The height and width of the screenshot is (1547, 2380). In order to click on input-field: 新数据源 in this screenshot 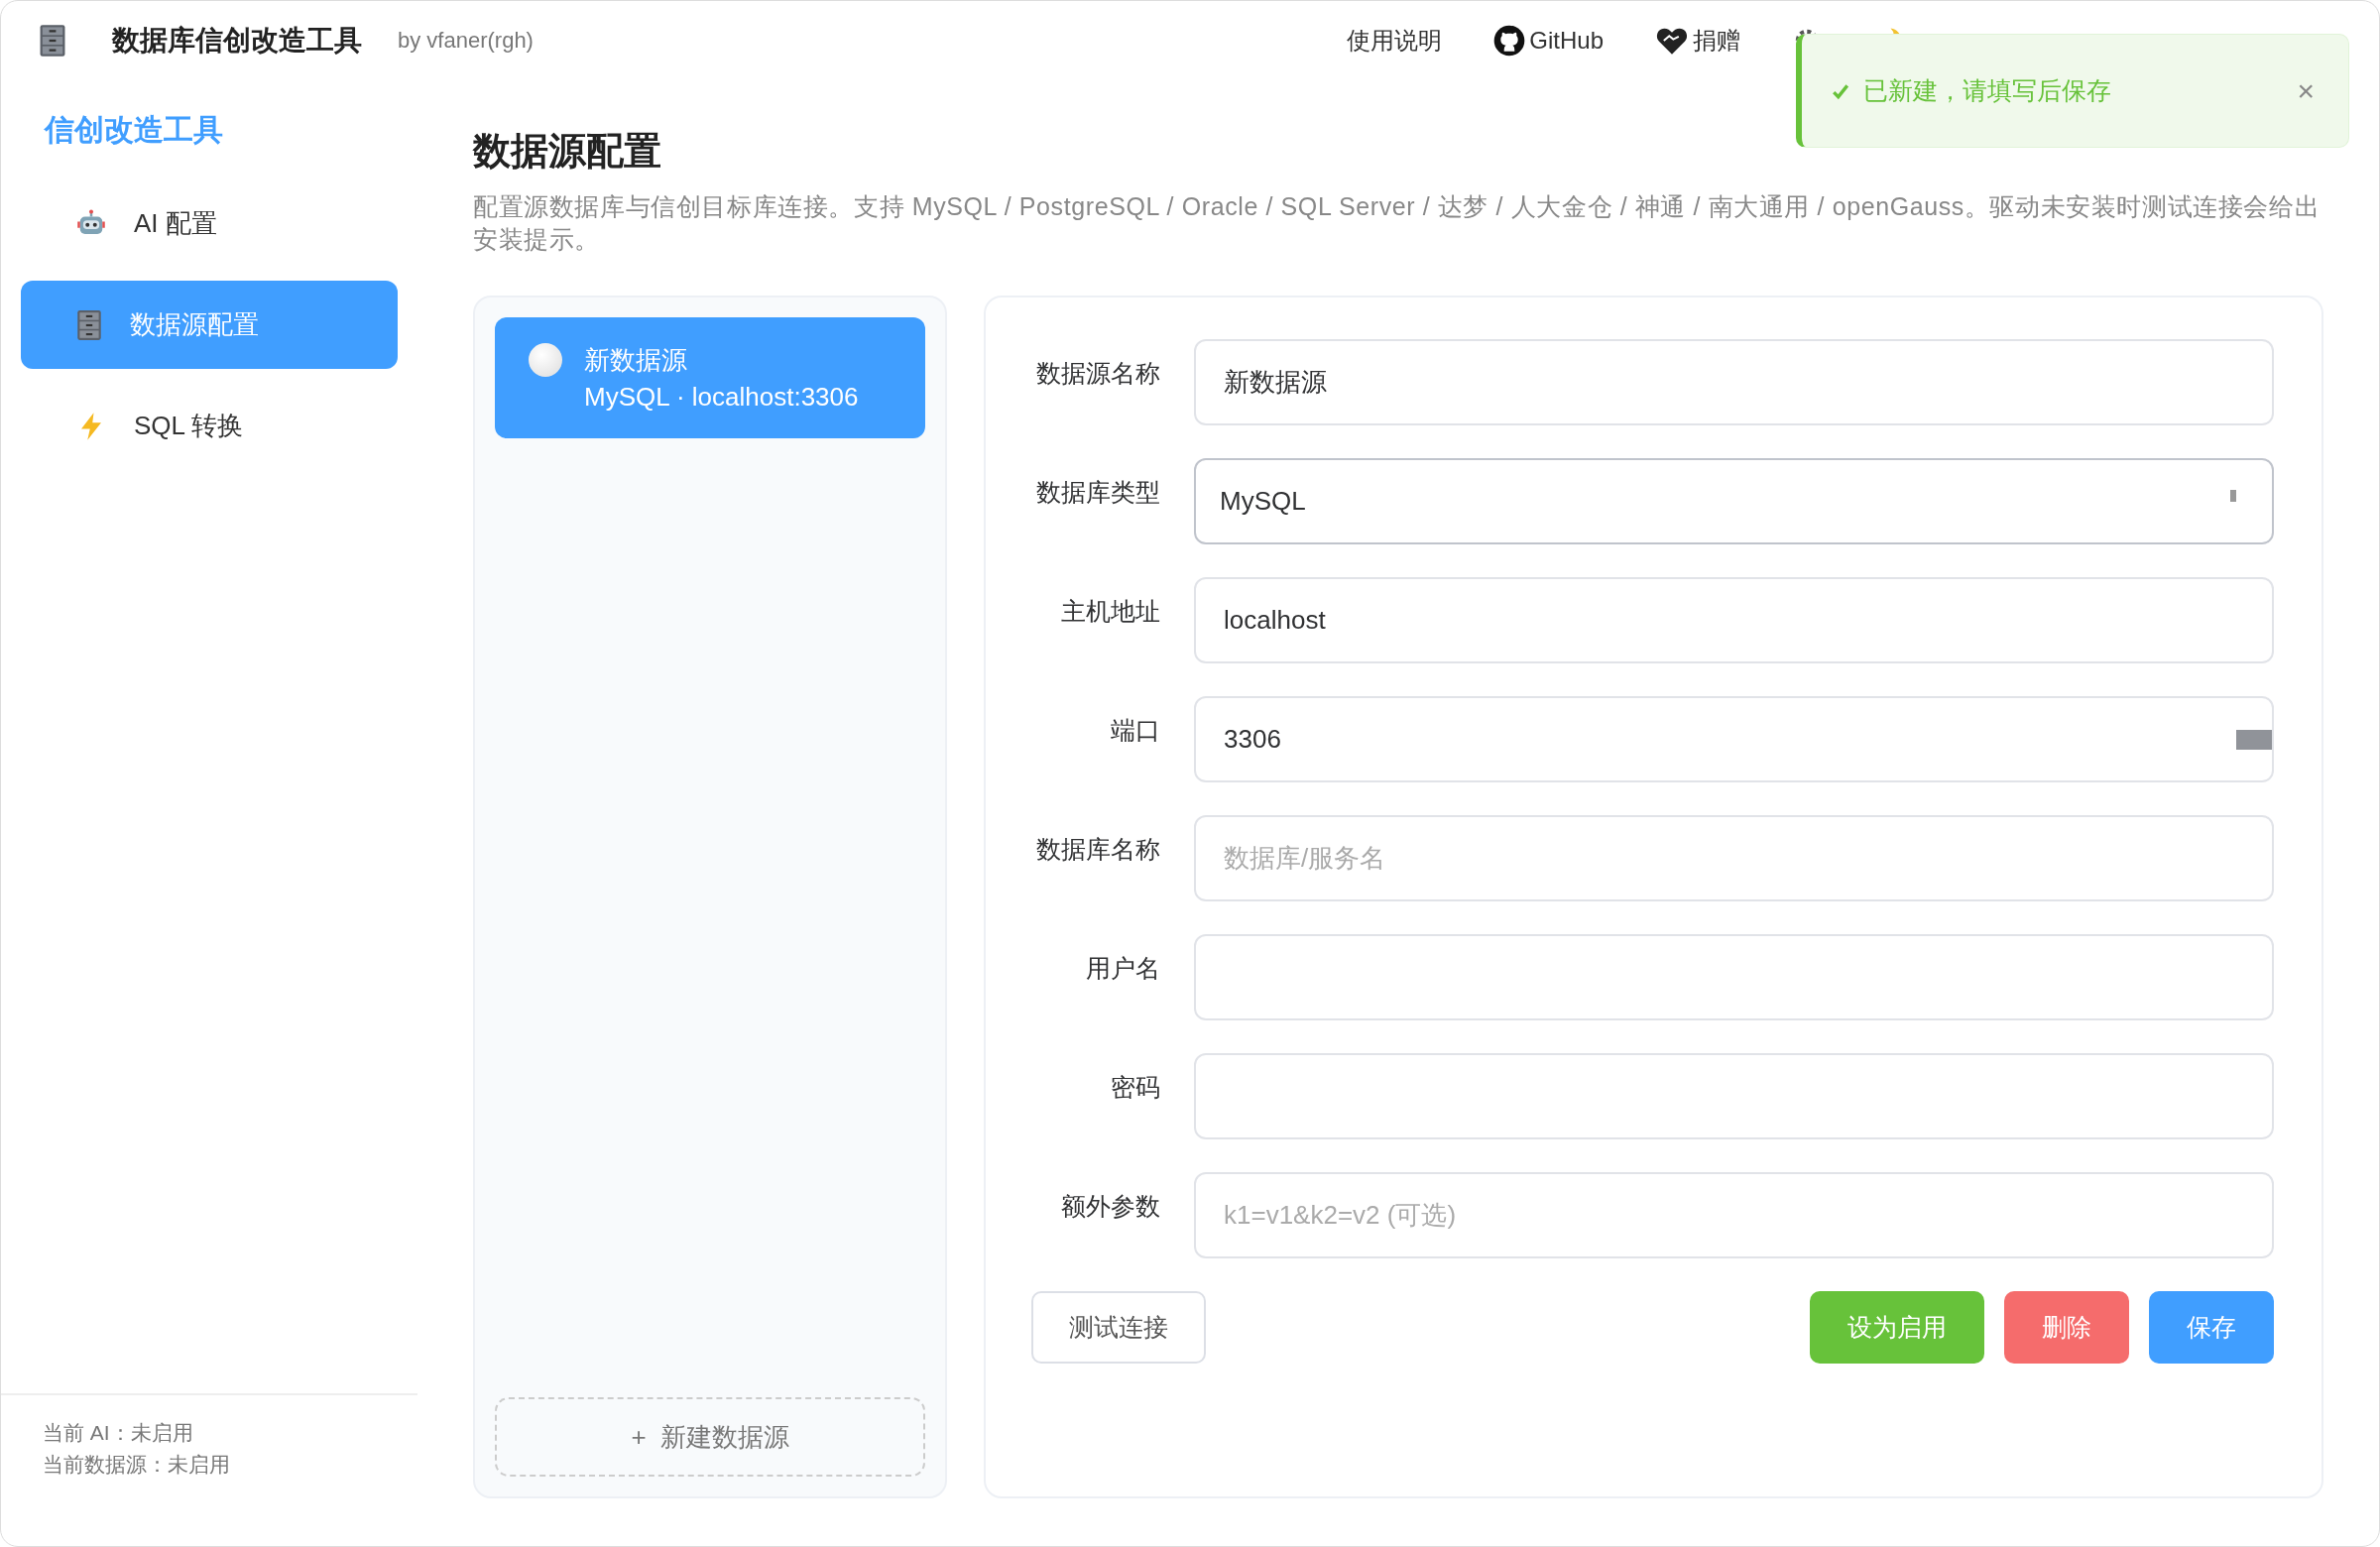, I will do `click(1734, 382)`.